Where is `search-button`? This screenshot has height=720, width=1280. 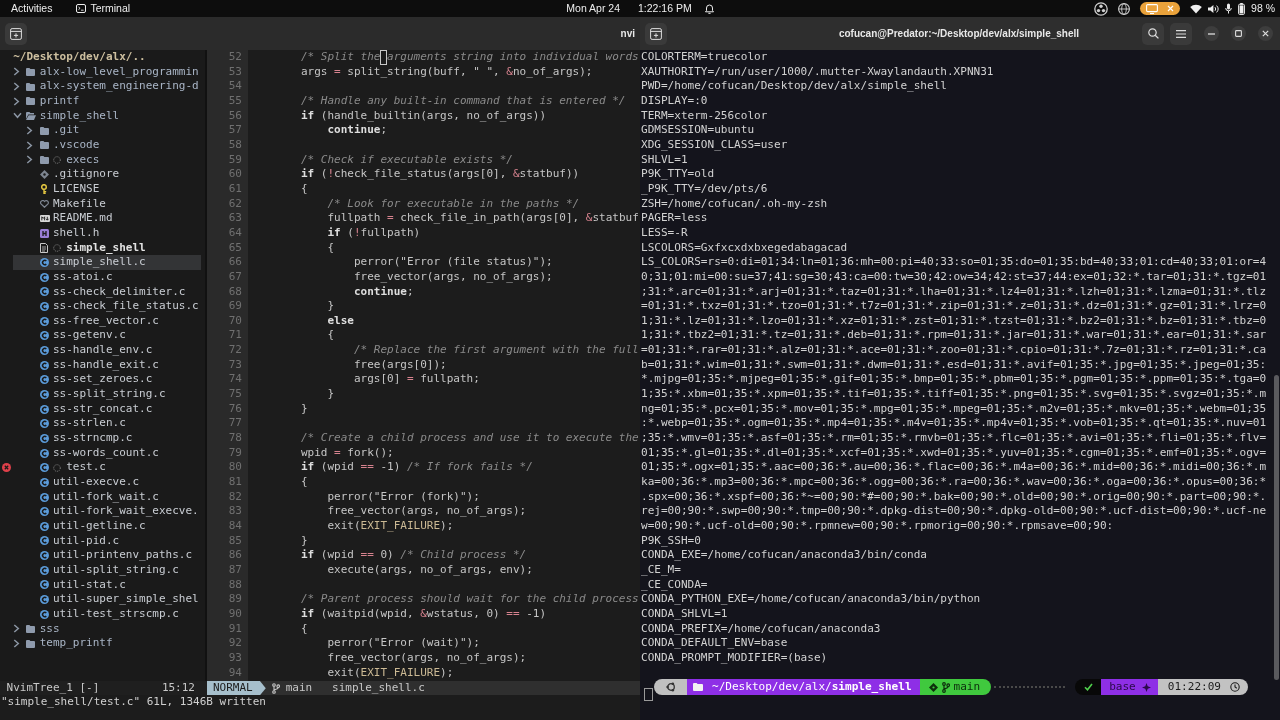 search-button is located at coordinates (1153, 33).